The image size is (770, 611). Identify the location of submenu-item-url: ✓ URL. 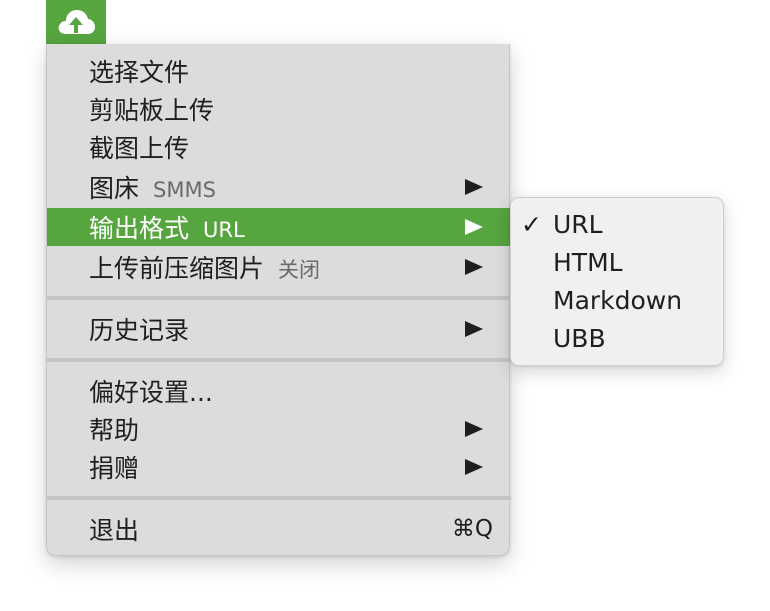
(617, 224).